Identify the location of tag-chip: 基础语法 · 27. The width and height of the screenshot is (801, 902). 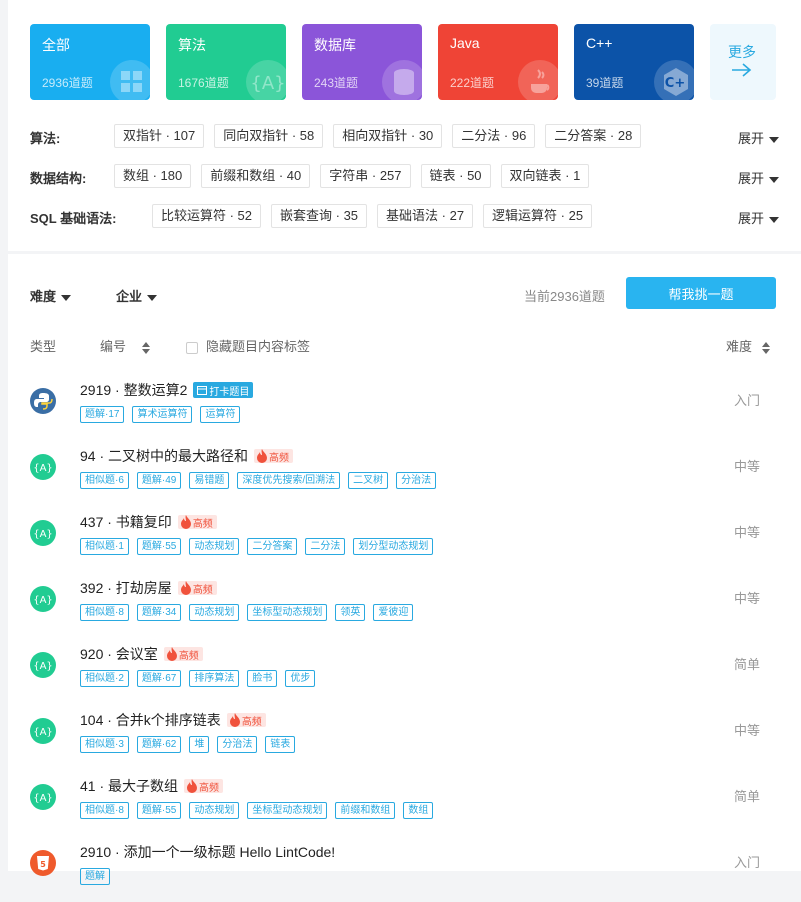
(425, 216).